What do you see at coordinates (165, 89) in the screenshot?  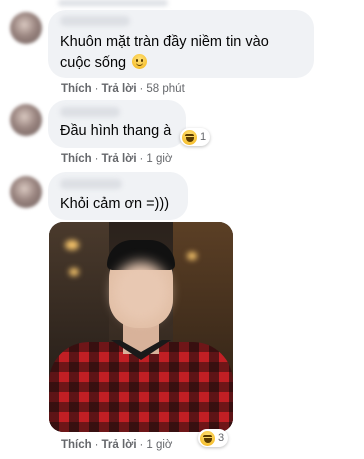 I see `timestamp: 58 phút` at bounding box center [165, 89].